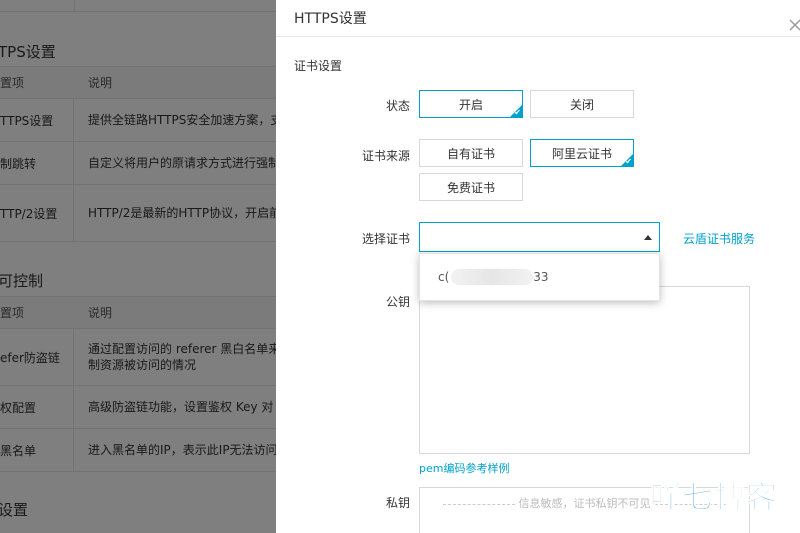 The width and height of the screenshot is (800, 533). What do you see at coordinates (318, 66) in the screenshot?
I see `cert-settings-section-title: 证书设置` at bounding box center [318, 66].